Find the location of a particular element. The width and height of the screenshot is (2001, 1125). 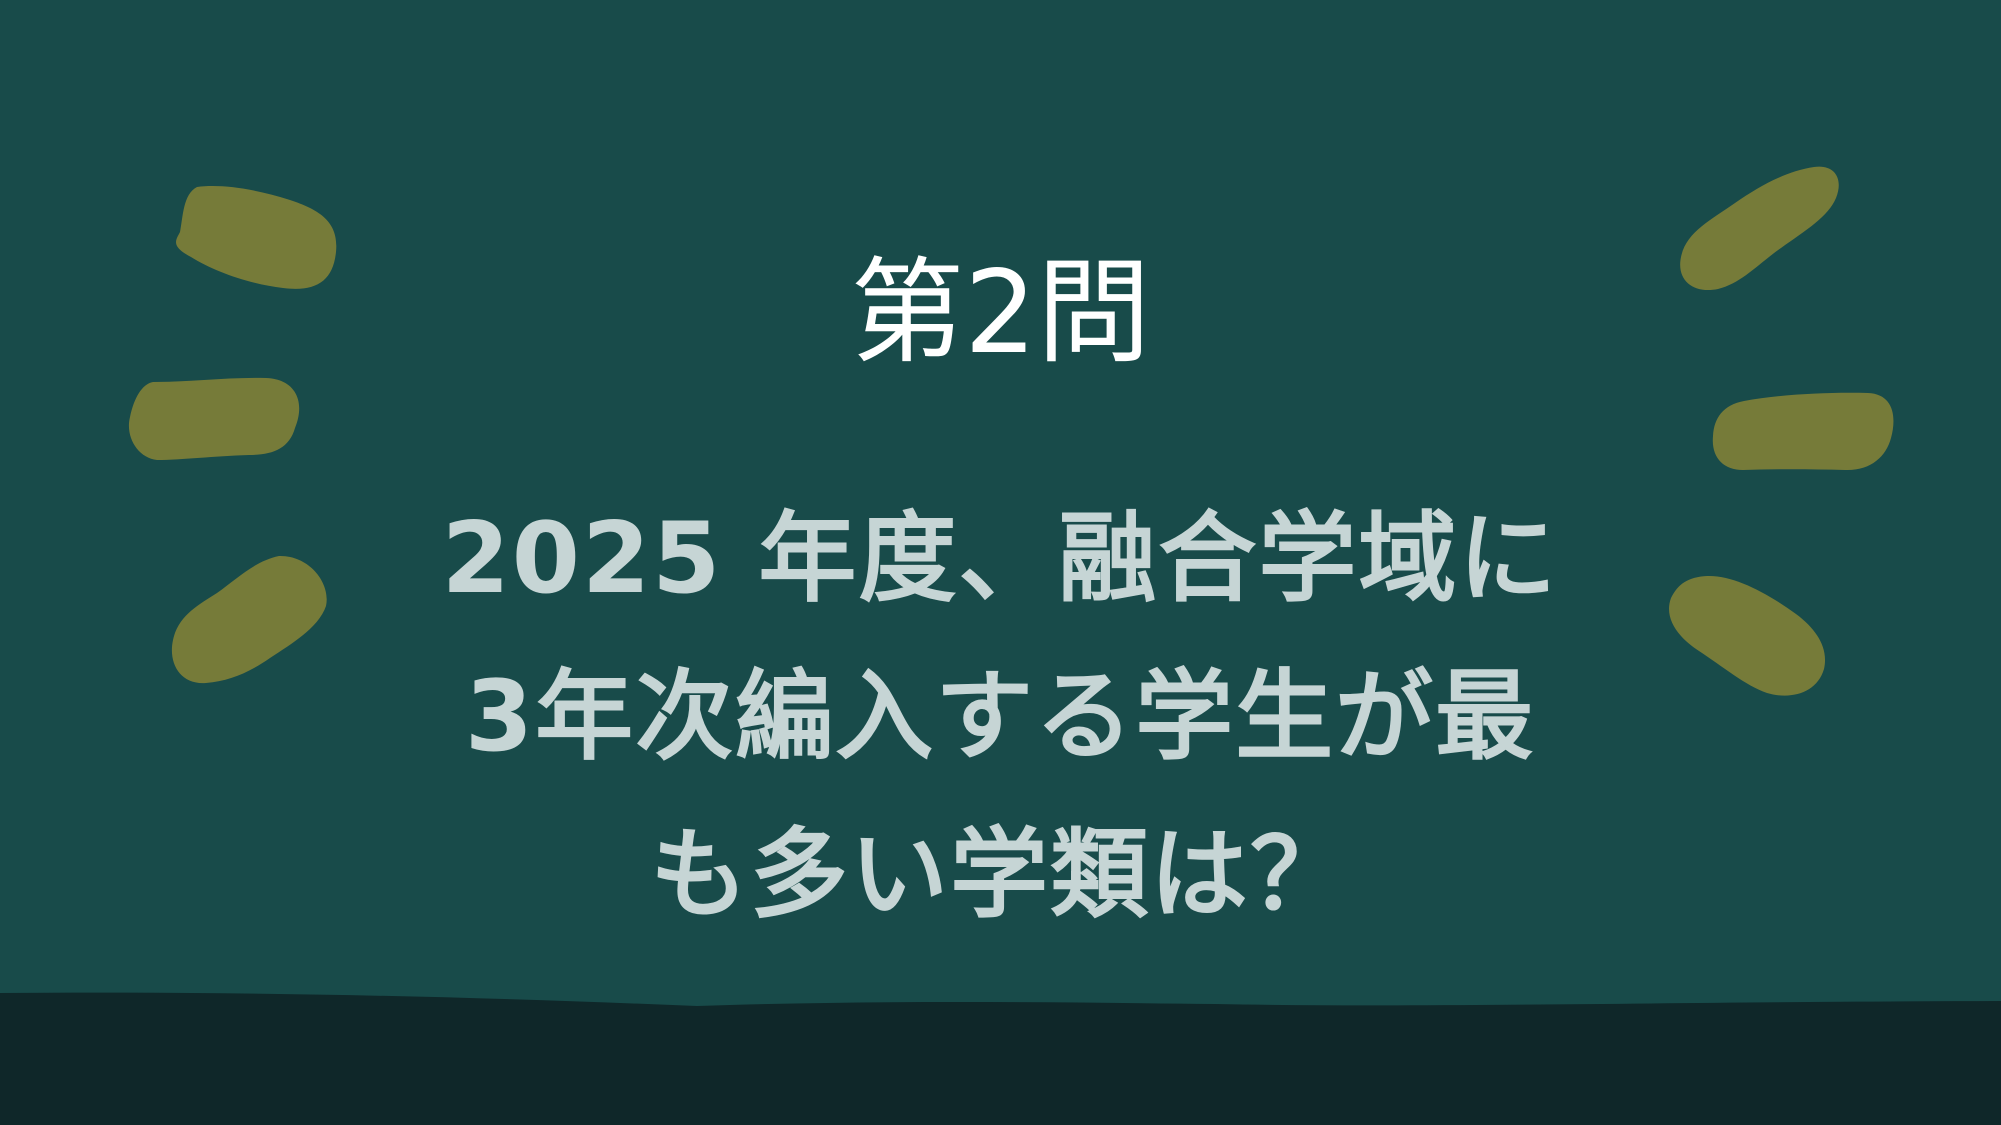

question-line-2: 3年次編入する学生が最 is located at coordinates (1000, 717).